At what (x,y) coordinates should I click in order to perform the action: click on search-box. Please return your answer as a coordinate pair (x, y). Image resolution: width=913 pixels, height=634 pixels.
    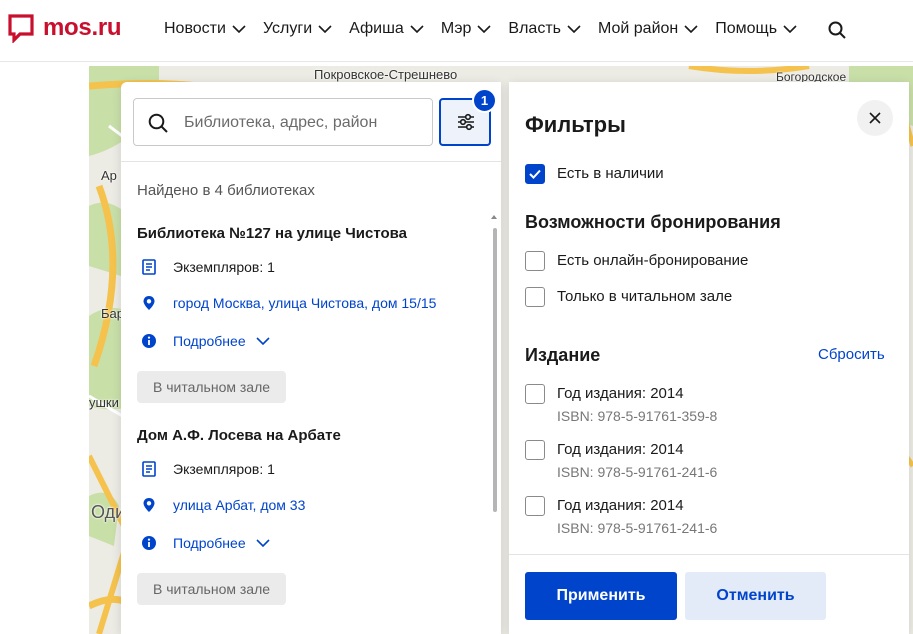
    Looking at the image, I should click on (283, 122).